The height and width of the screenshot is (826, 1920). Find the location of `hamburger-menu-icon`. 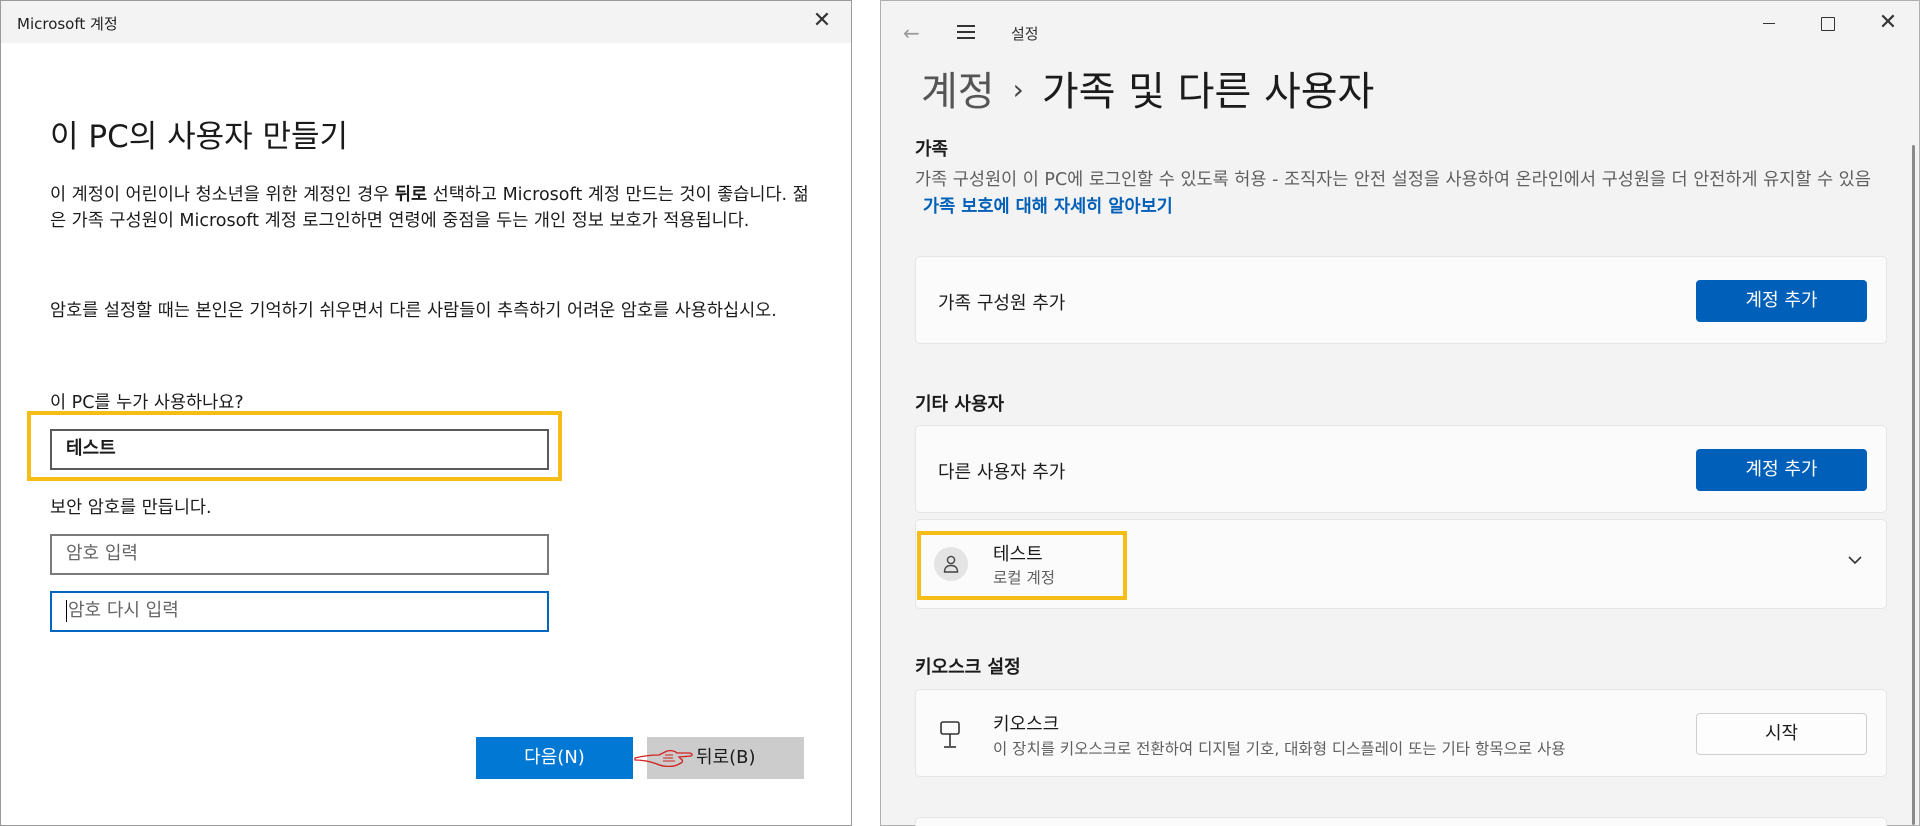

hamburger-menu-icon is located at coordinates (966, 32).